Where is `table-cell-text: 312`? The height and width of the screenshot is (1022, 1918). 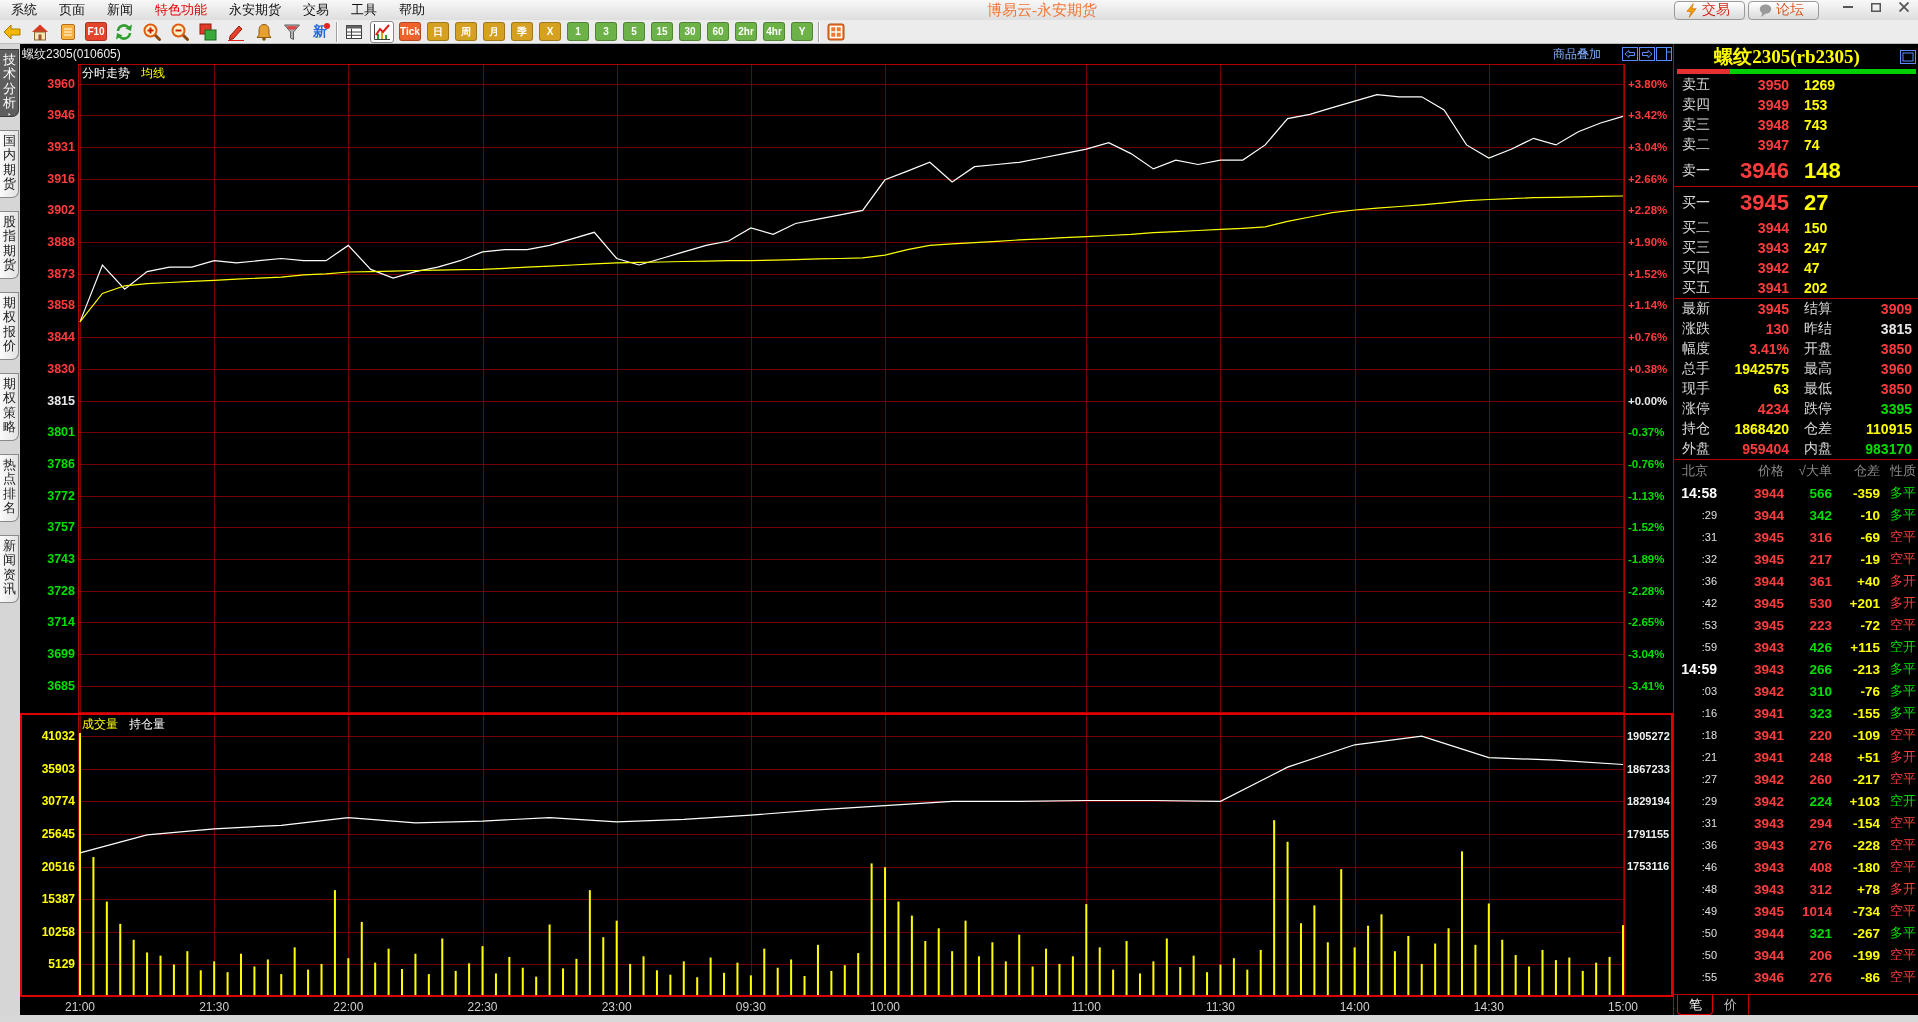 table-cell-text: 312 is located at coordinates (1820, 889).